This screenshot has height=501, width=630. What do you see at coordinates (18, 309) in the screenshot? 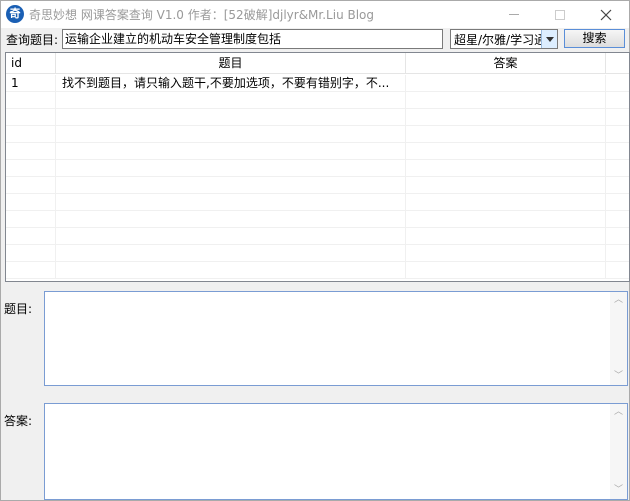
I see `question-field-label: 题目:` at bounding box center [18, 309].